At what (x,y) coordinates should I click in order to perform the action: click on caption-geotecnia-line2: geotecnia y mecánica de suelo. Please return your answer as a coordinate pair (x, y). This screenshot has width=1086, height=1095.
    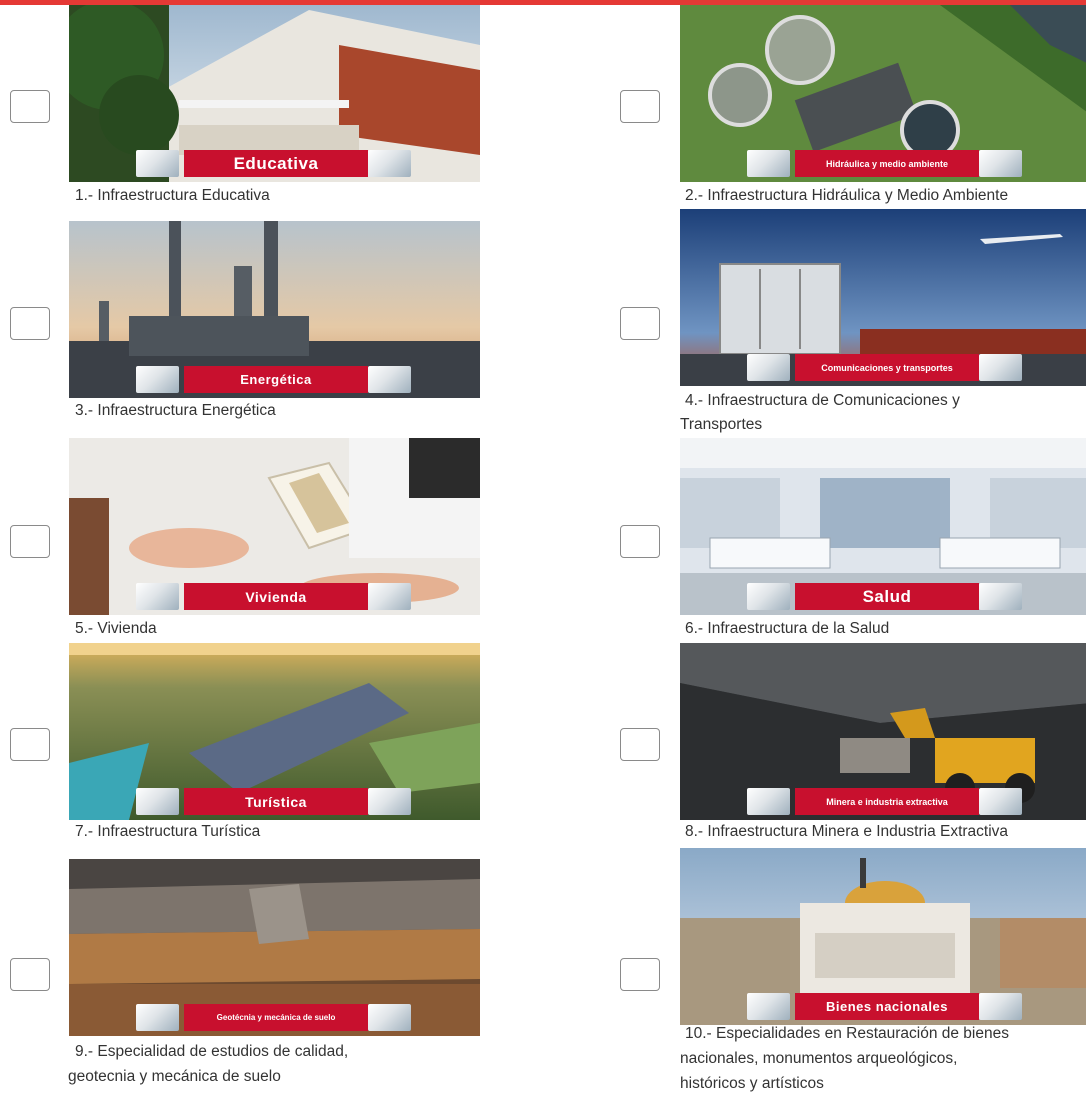
    Looking at the image, I should click on (174, 1076).